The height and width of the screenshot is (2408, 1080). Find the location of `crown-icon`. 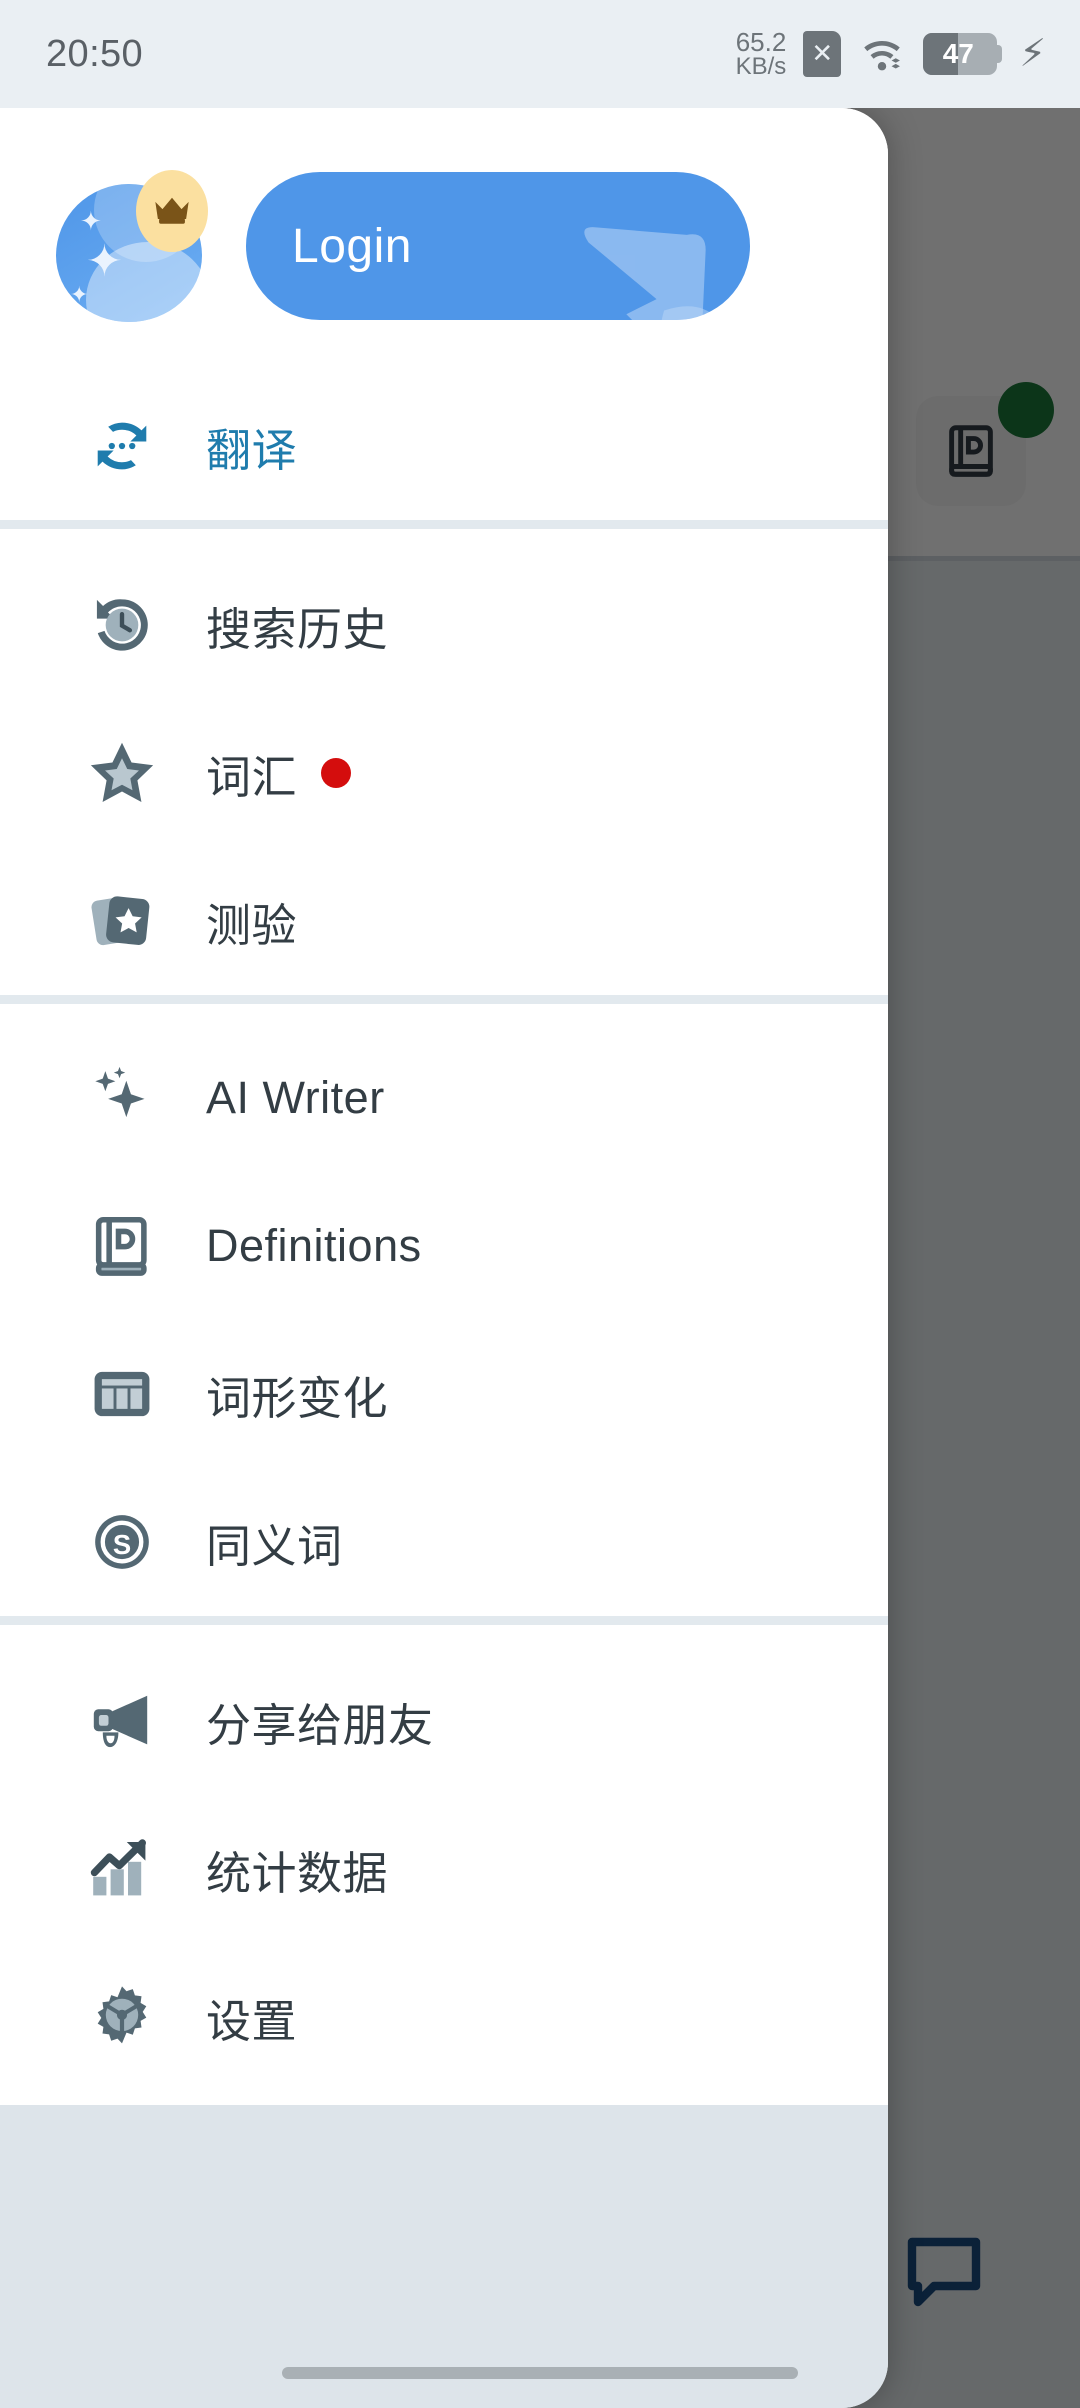

crown-icon is located at coordinates (172, 210).